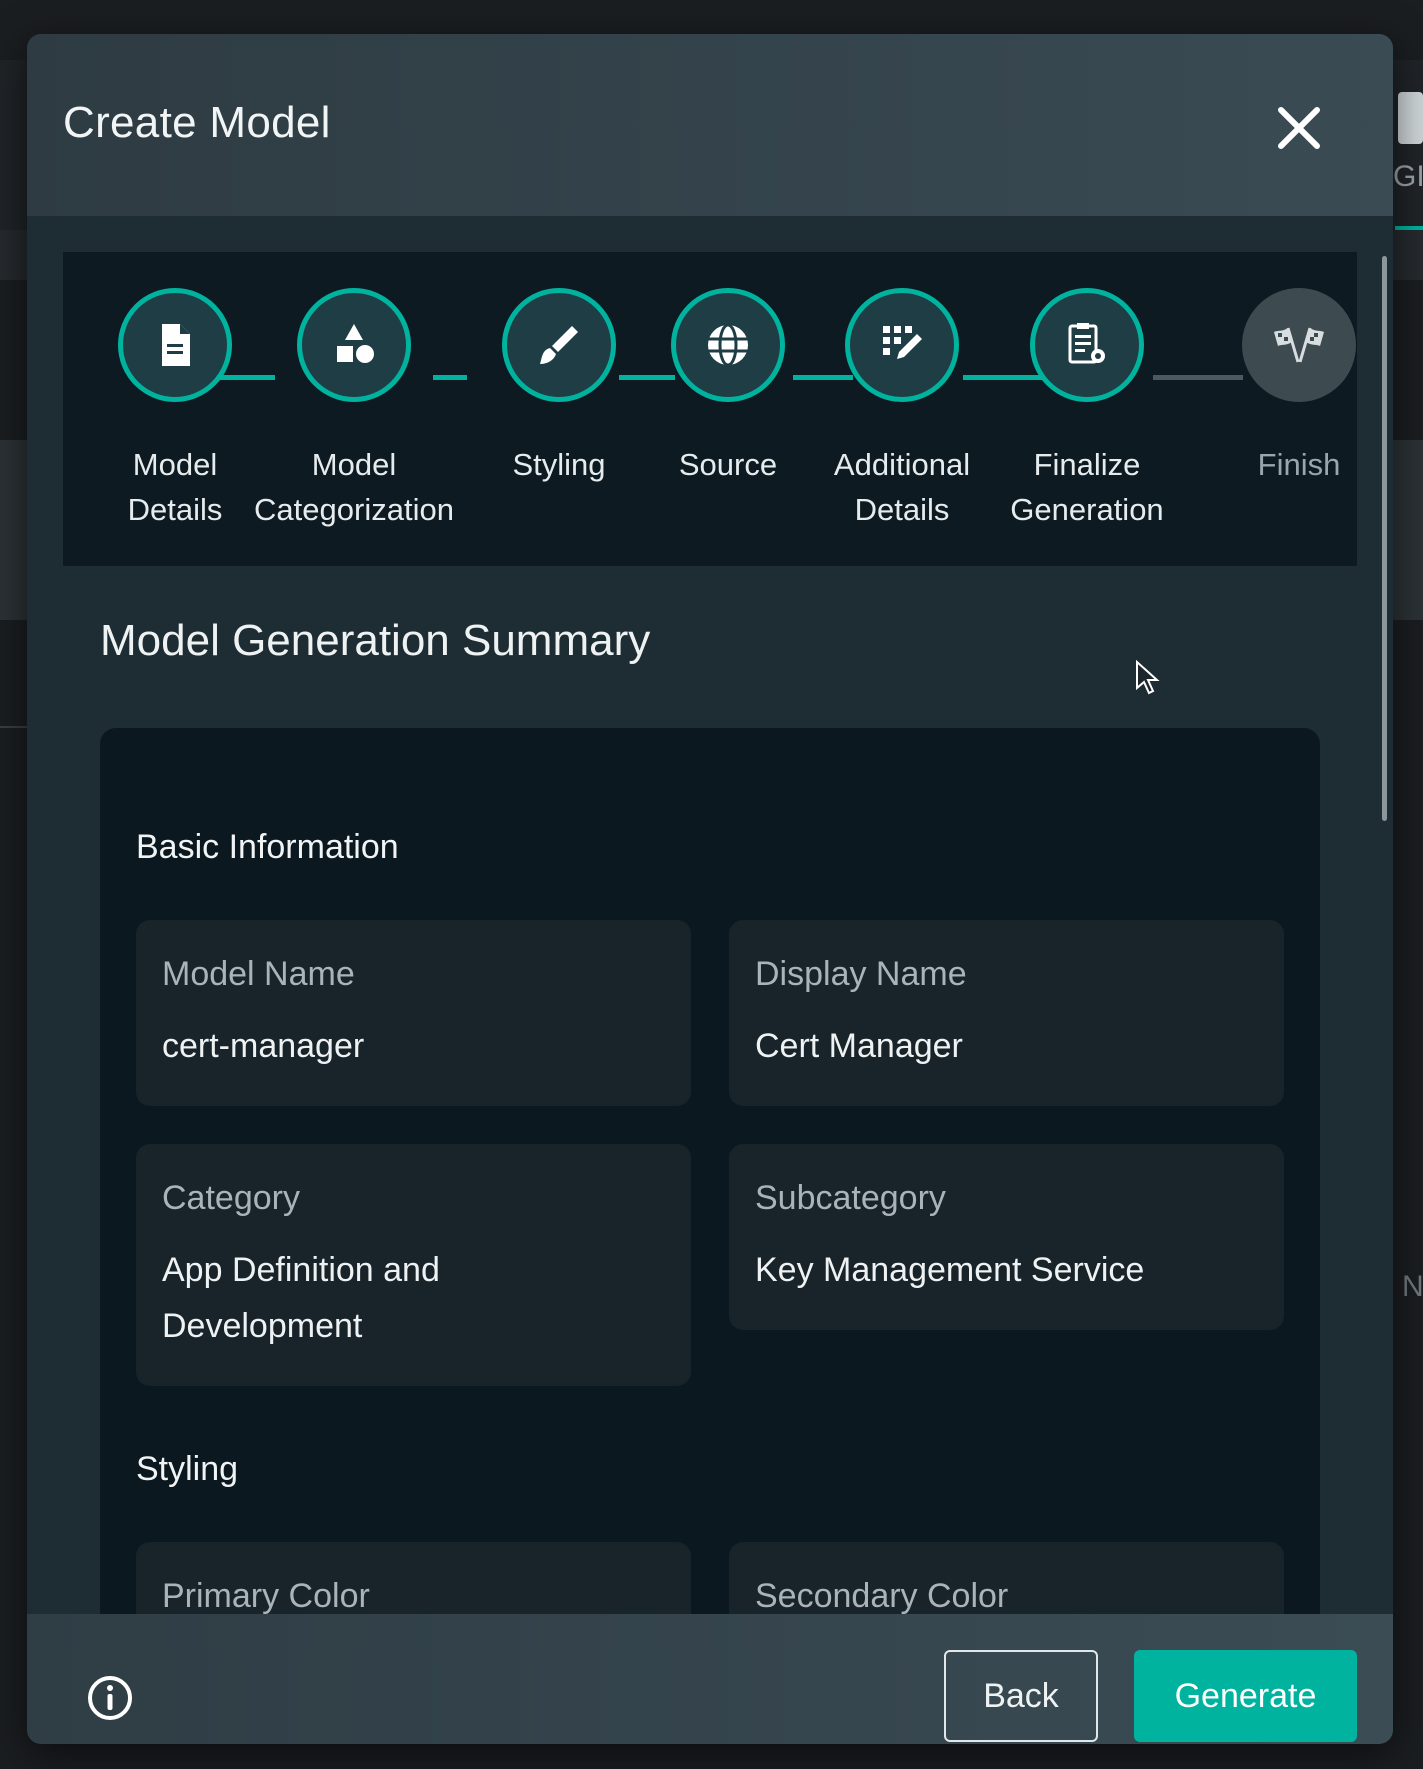 The height and width of the screenshot is (1769, 1423). Describe the element at coordinates (1148, 677) in the screenshot. I see `mouse-cursor-icon` at that location.